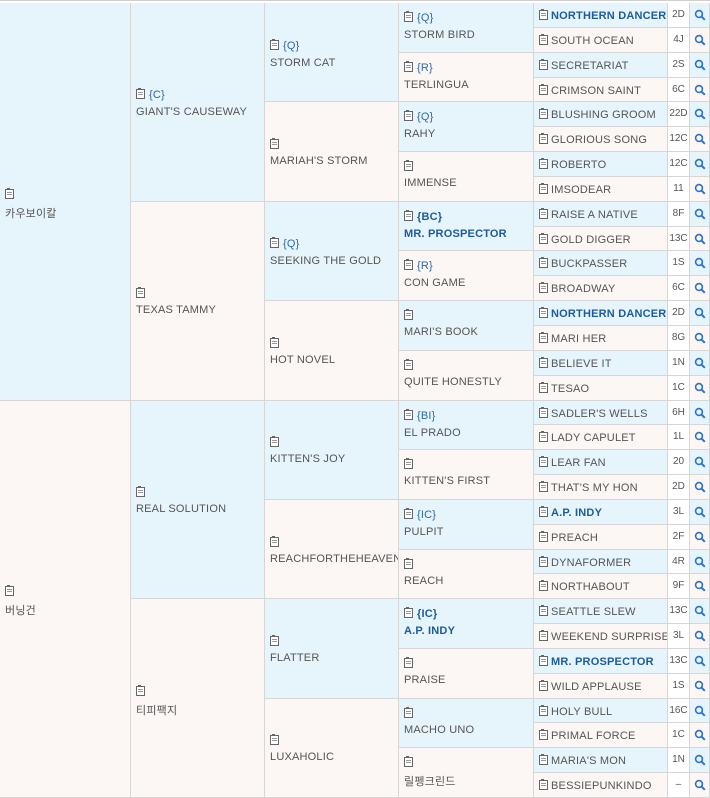 The width and height of the screenshot is (710, 798). What do you see at coordinates (576, 513) in the screenshot?
I see `horse-name: A.P. INDY` at bounding box center [576, 513].